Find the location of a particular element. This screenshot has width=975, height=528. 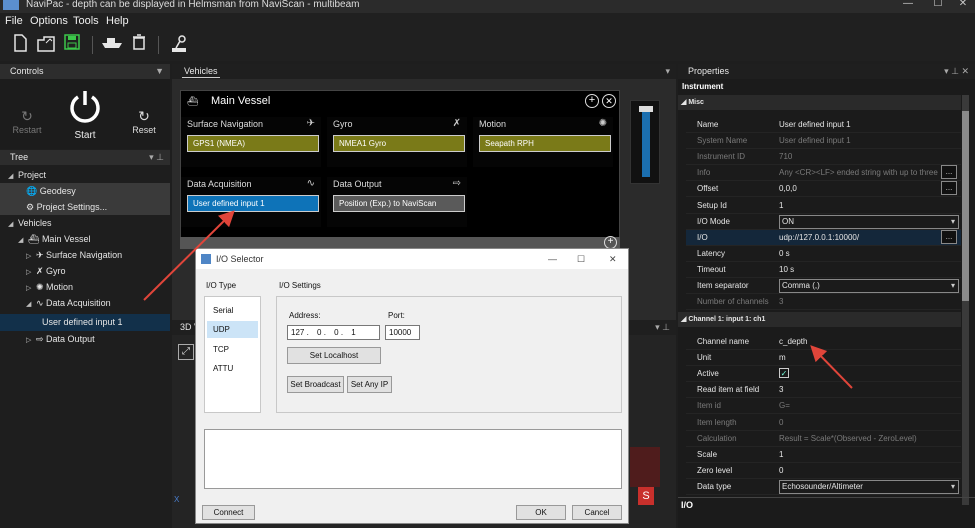

property-row: Item length 0 is located at coordinates (823, 423).